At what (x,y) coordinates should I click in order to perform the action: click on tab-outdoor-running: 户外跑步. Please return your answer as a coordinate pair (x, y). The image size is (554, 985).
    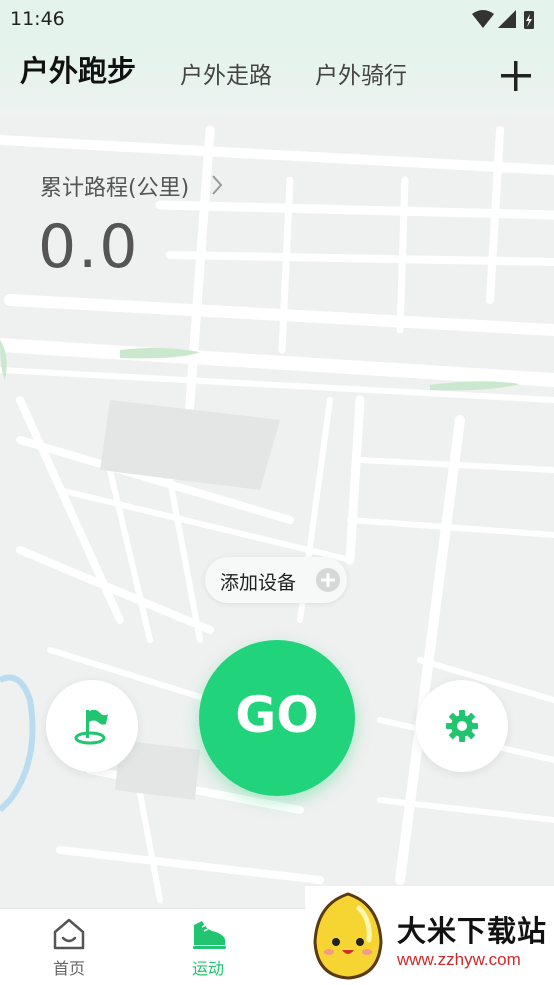
    Looking at the image, I should click on (78, 69).